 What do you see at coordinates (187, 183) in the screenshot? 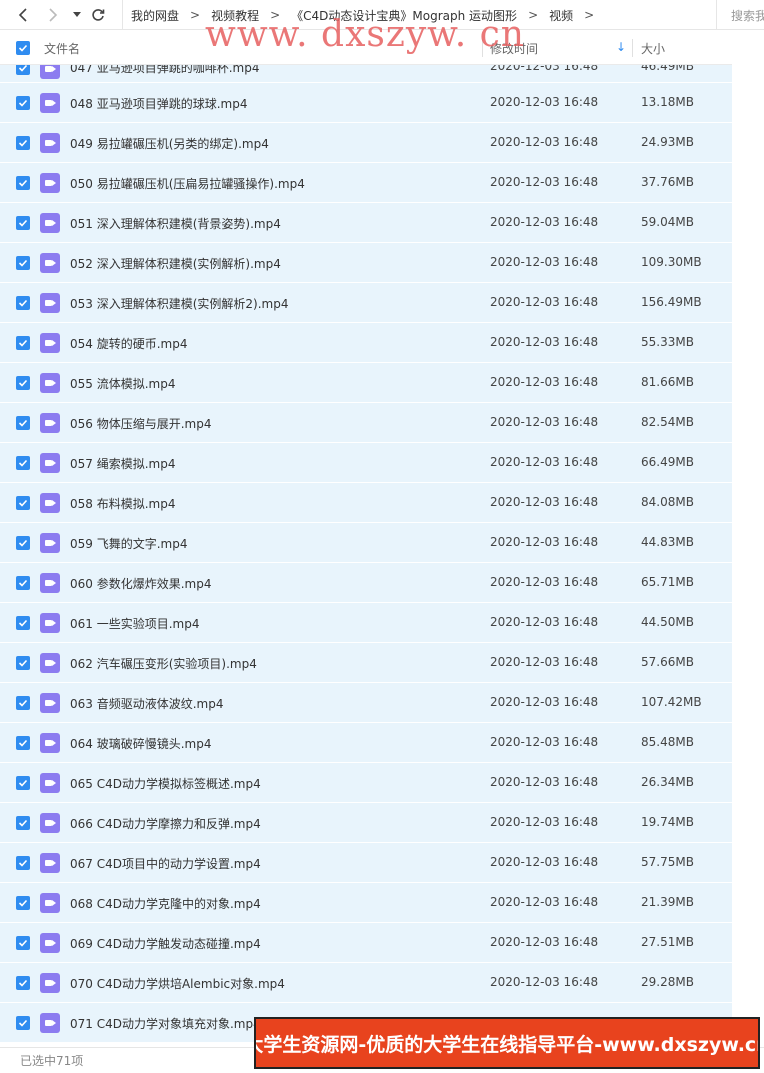
I see `file-name: 050 易拉罐碾压机(压扁易拉罐骚操作).mp4` at bounding box center [187, 183].